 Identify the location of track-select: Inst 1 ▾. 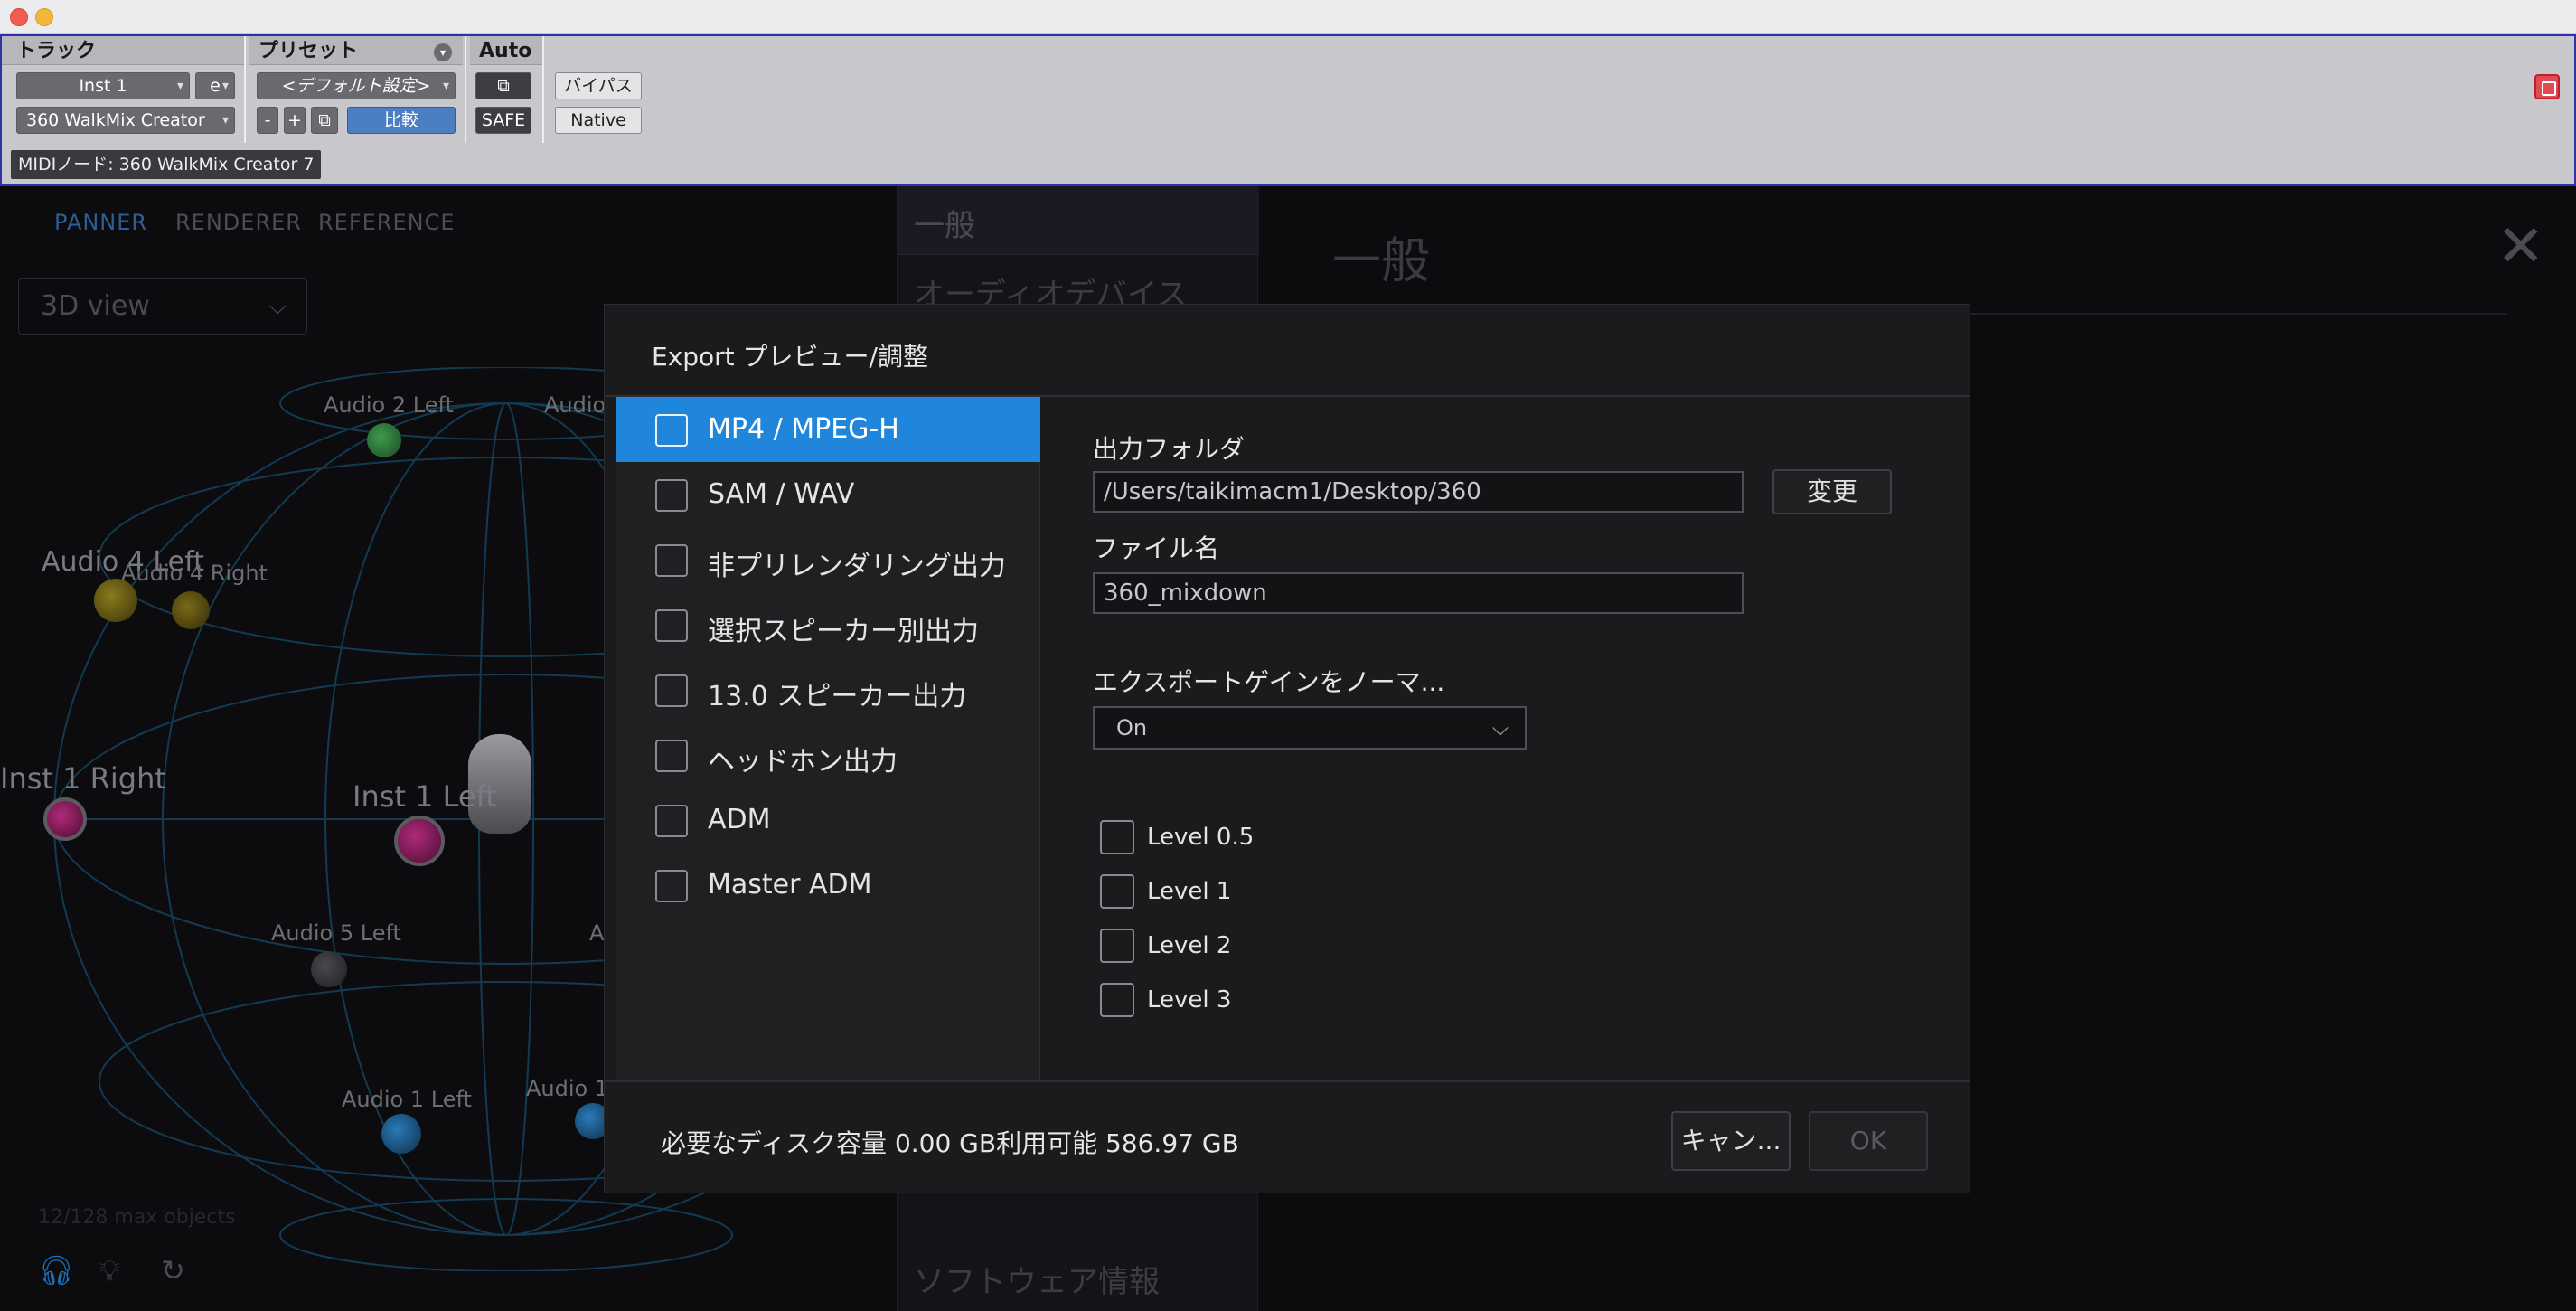
(103, 85).